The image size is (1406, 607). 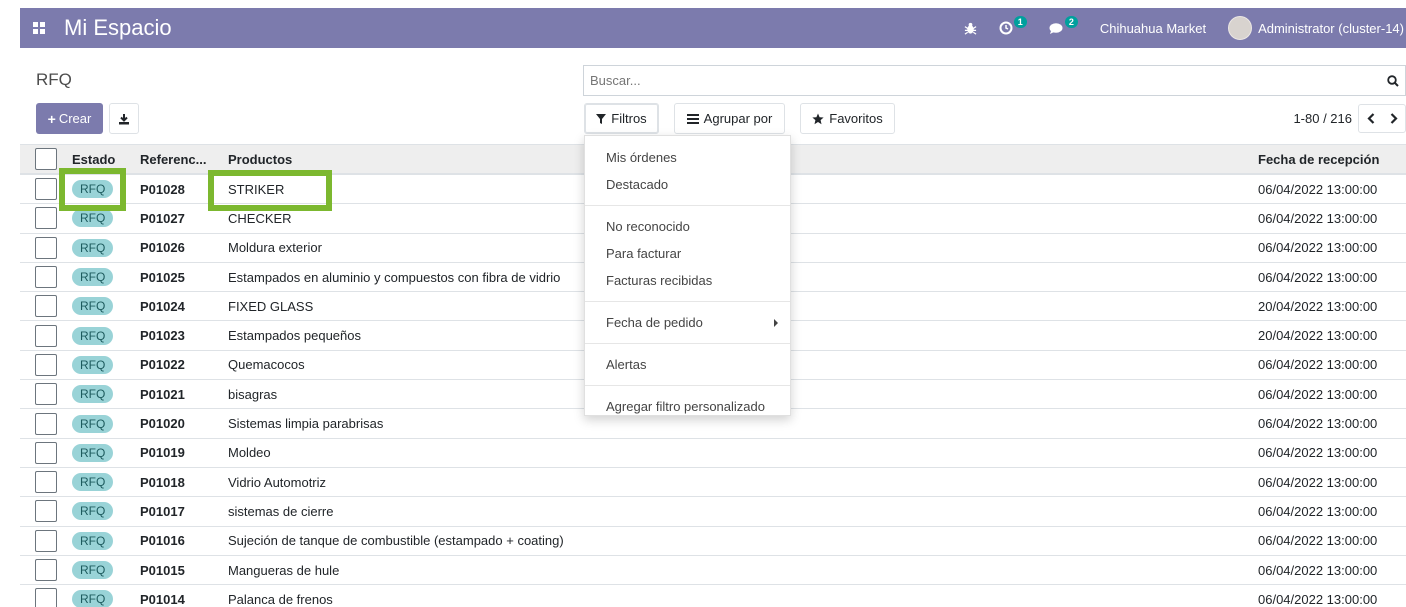 I want to click on pager-next-button, so click(x=1393, y=118).